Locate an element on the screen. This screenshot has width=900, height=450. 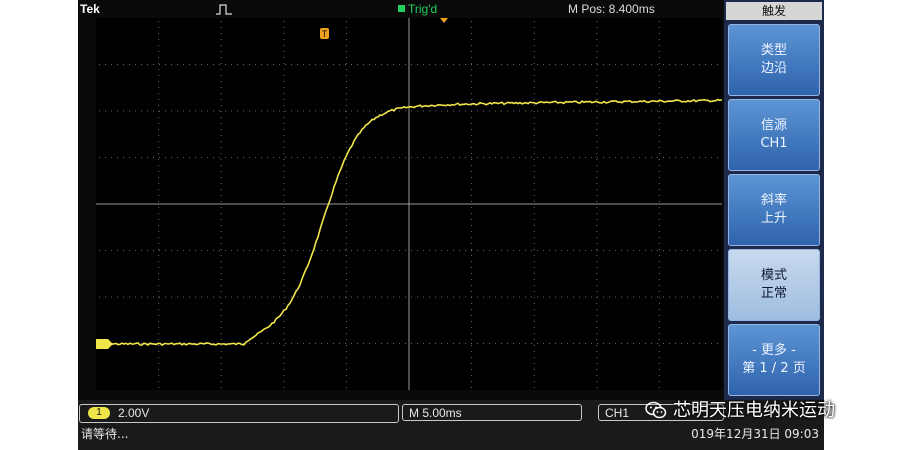
trigger-mode-button: 模式 正常 is located at coordinates (774, 285).